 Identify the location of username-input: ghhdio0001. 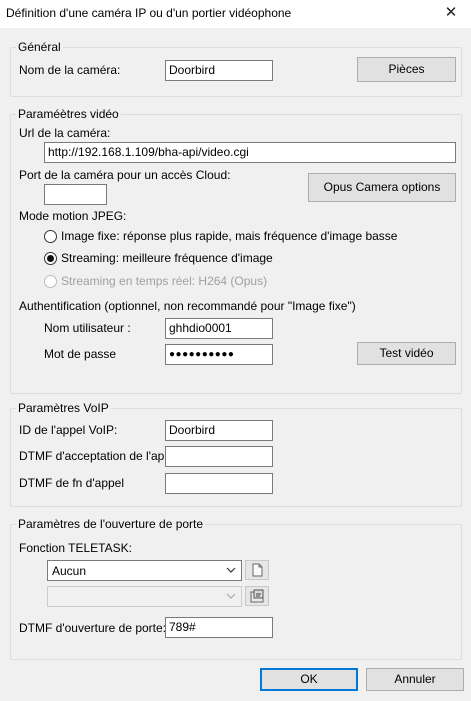
(219, 328).